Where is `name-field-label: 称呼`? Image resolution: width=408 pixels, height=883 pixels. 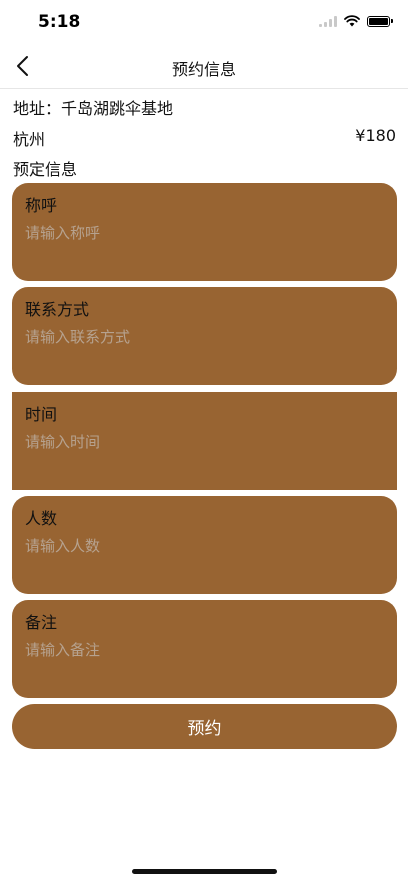 name-field-label: 称呼 is located at coordinates (41, 205).